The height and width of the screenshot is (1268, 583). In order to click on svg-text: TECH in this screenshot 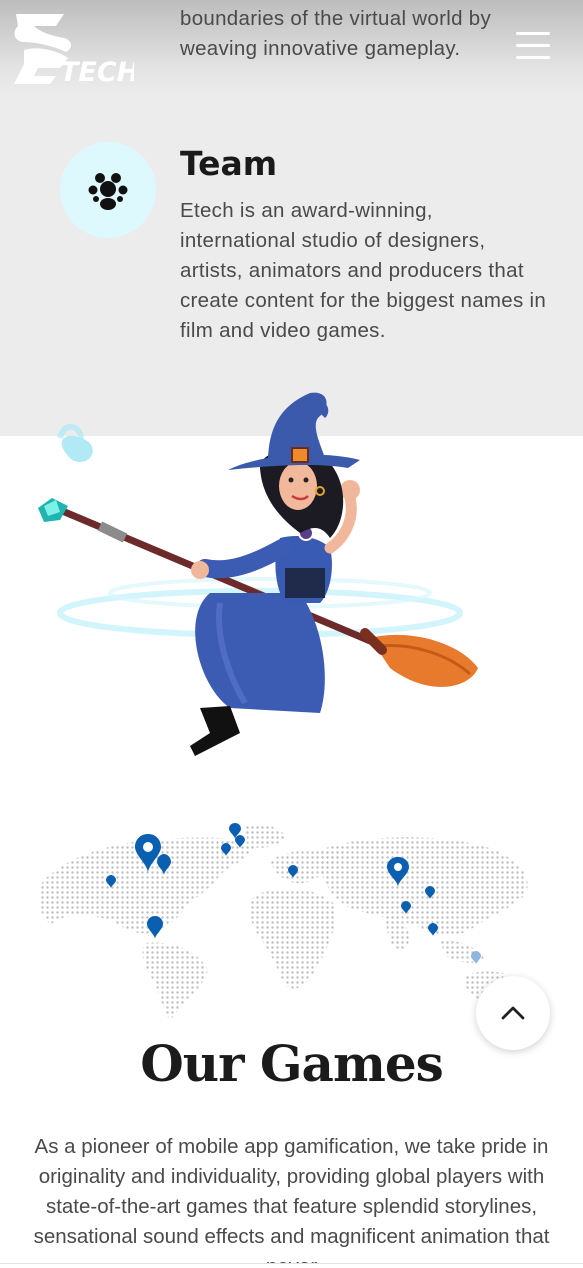, I will do `click(97, 70)`.